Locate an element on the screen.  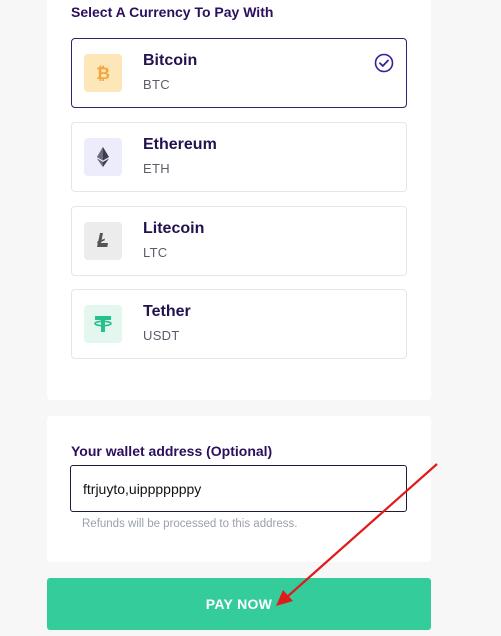
bitcoin-badge: ₿ is located at coordinates (103, 73).